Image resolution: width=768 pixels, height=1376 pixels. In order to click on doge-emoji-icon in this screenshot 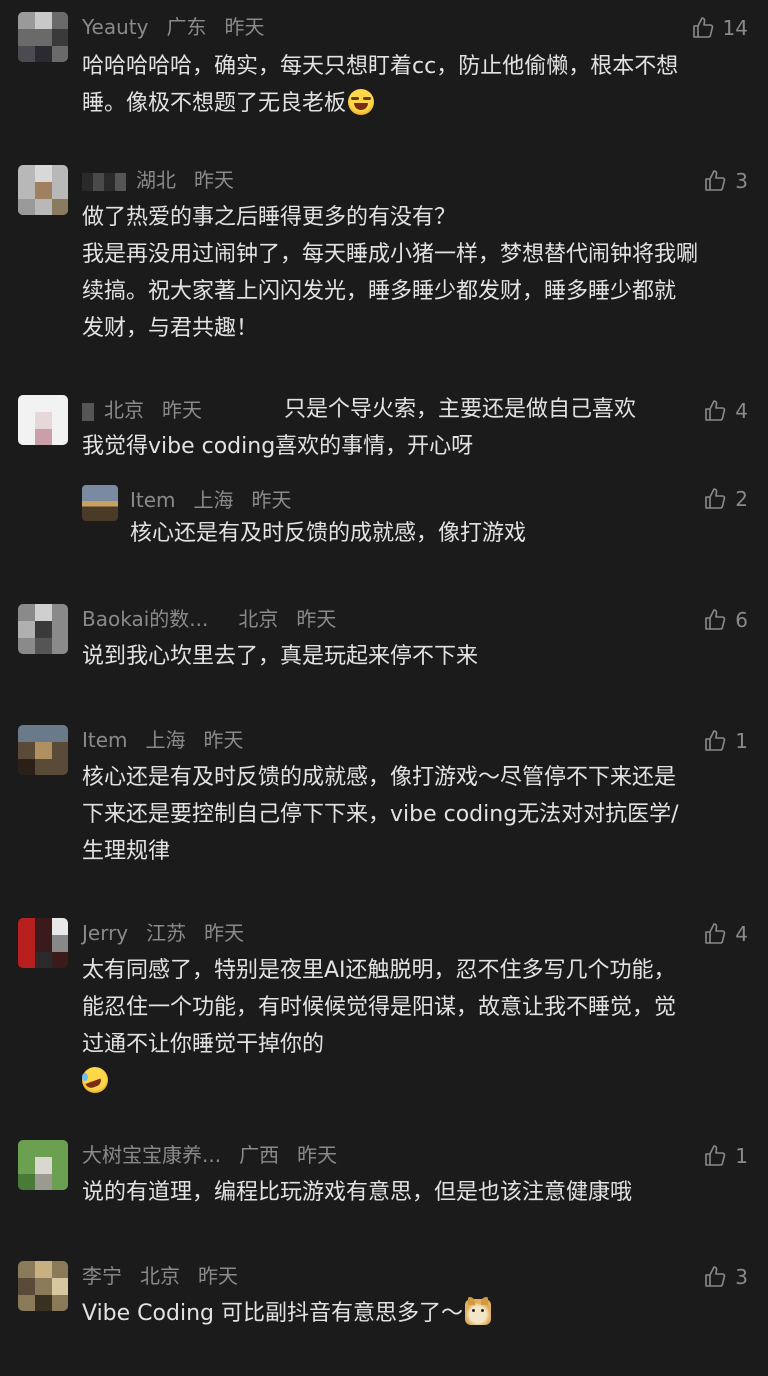, I will do `click(477, 1311)`.